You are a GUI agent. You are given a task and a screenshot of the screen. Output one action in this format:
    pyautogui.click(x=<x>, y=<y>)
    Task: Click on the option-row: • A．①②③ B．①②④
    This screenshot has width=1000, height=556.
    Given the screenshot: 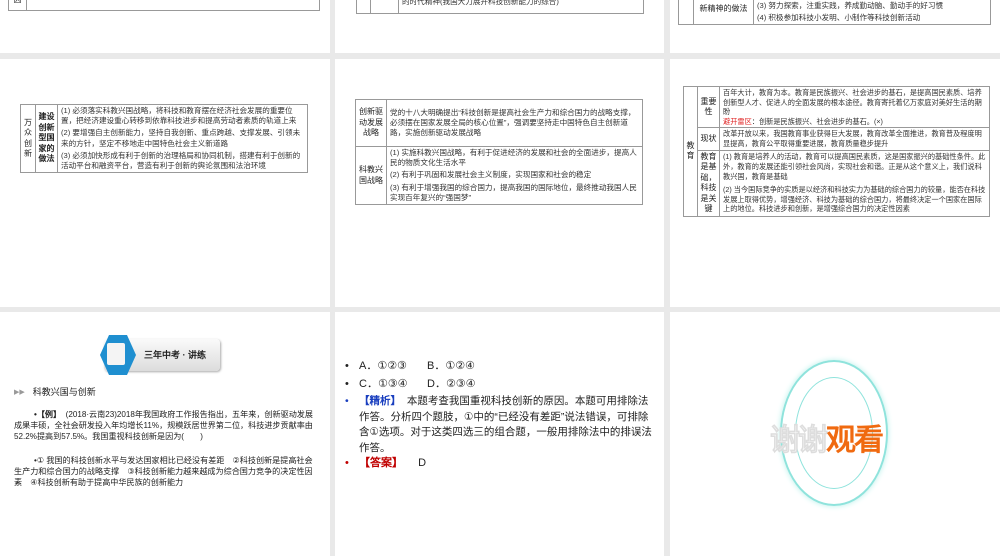 What is the action you would take?
    pyautogui.click(x=500, y=366)
    